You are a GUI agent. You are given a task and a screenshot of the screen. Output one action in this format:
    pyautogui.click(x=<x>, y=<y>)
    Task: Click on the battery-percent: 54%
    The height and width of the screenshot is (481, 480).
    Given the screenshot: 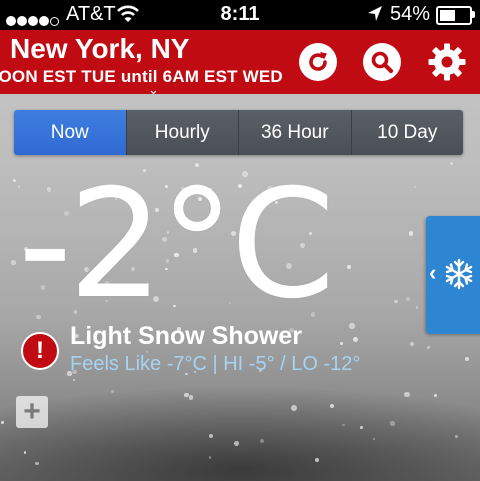 What is the action you would take?
    pyautogui.click(x=410, y=14)
    